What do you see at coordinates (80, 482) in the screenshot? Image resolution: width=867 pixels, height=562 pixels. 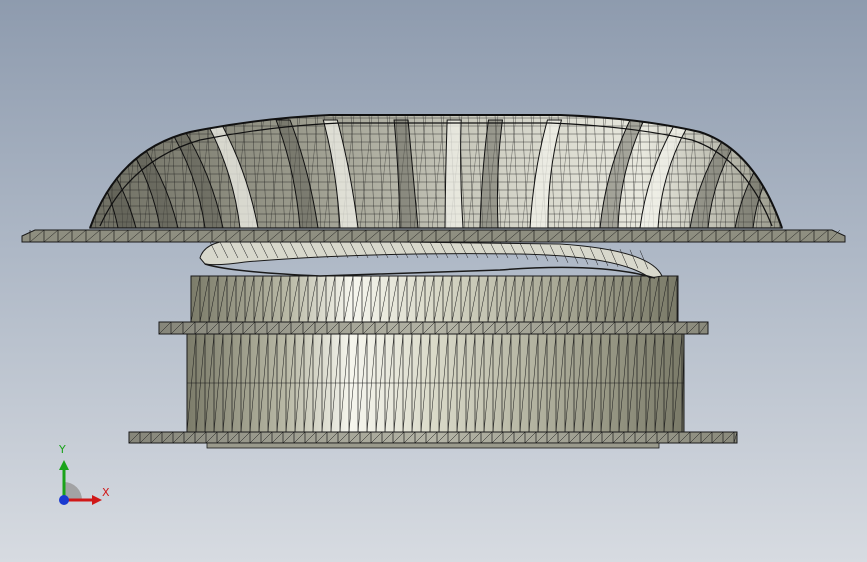 I see `axis-triad` at bounding box center [80, 482].